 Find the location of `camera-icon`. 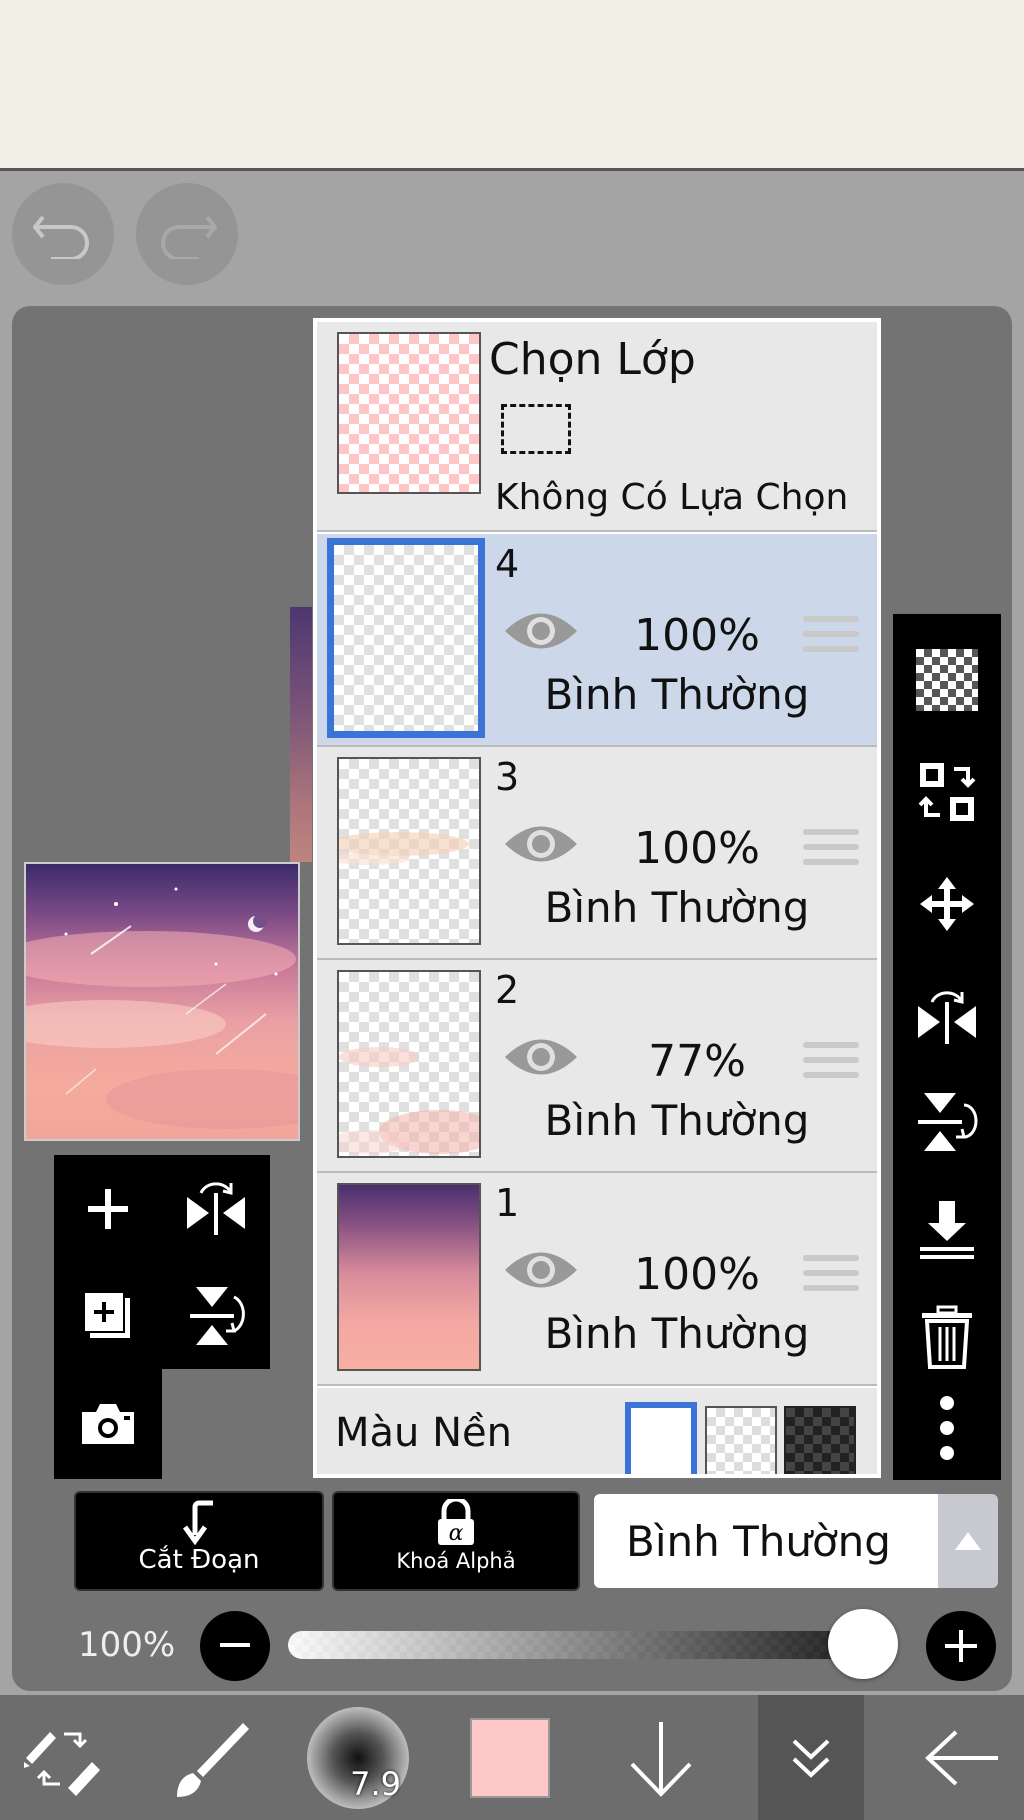

camera-icon is located at coordinates (108, 1424).